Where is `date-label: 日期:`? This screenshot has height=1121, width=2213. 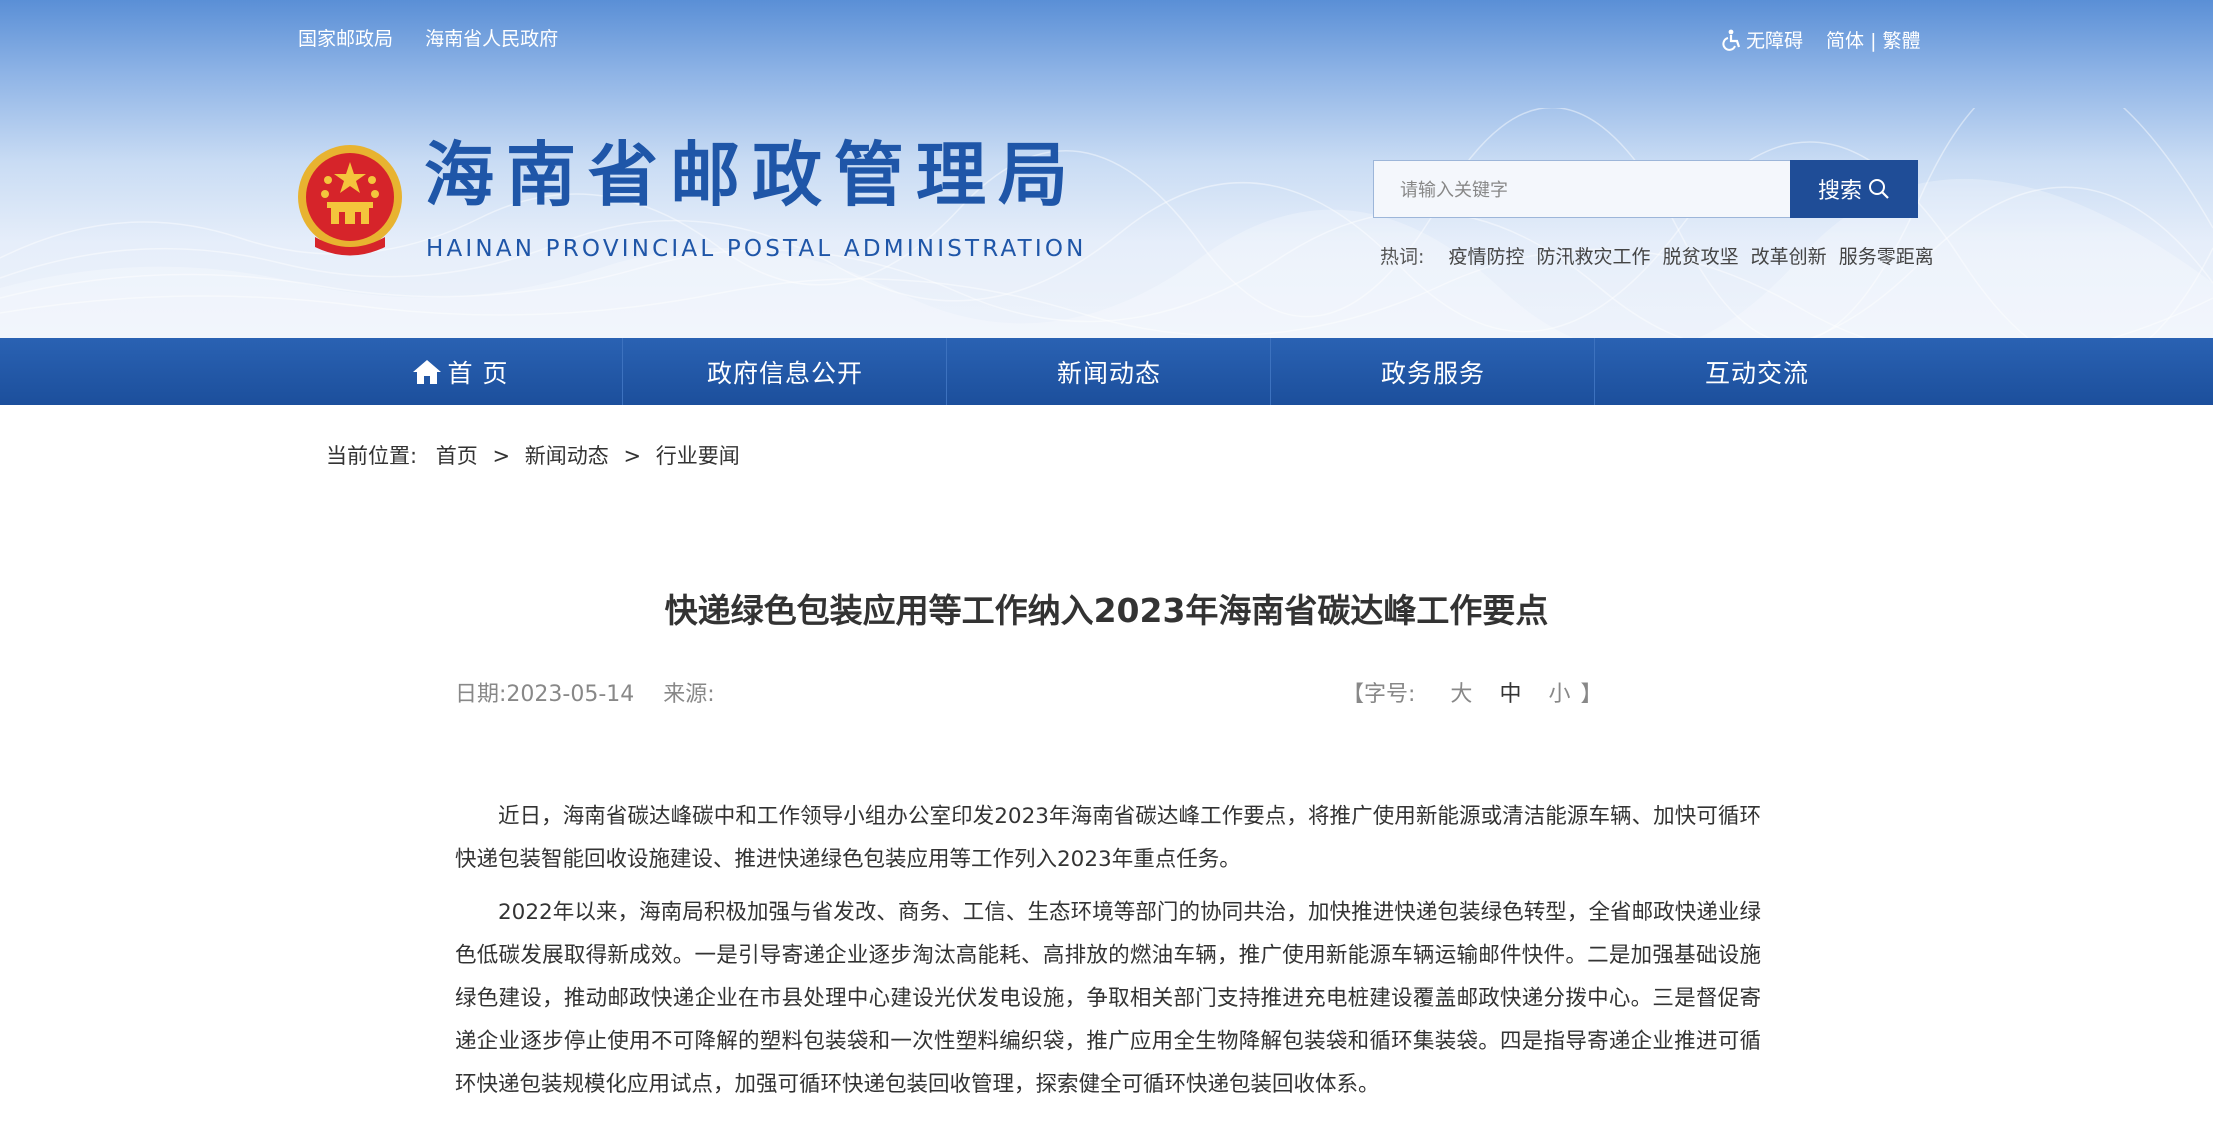 date-label: 日期: is located at coordinates (481, 694).